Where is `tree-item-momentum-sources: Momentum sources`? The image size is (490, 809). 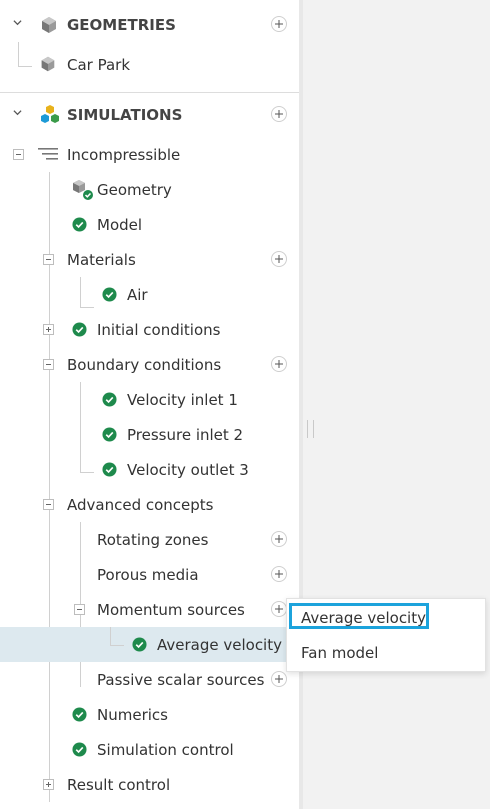 tree-item-momentum-sources: Momentum sources is located at coordinates (149, 609).